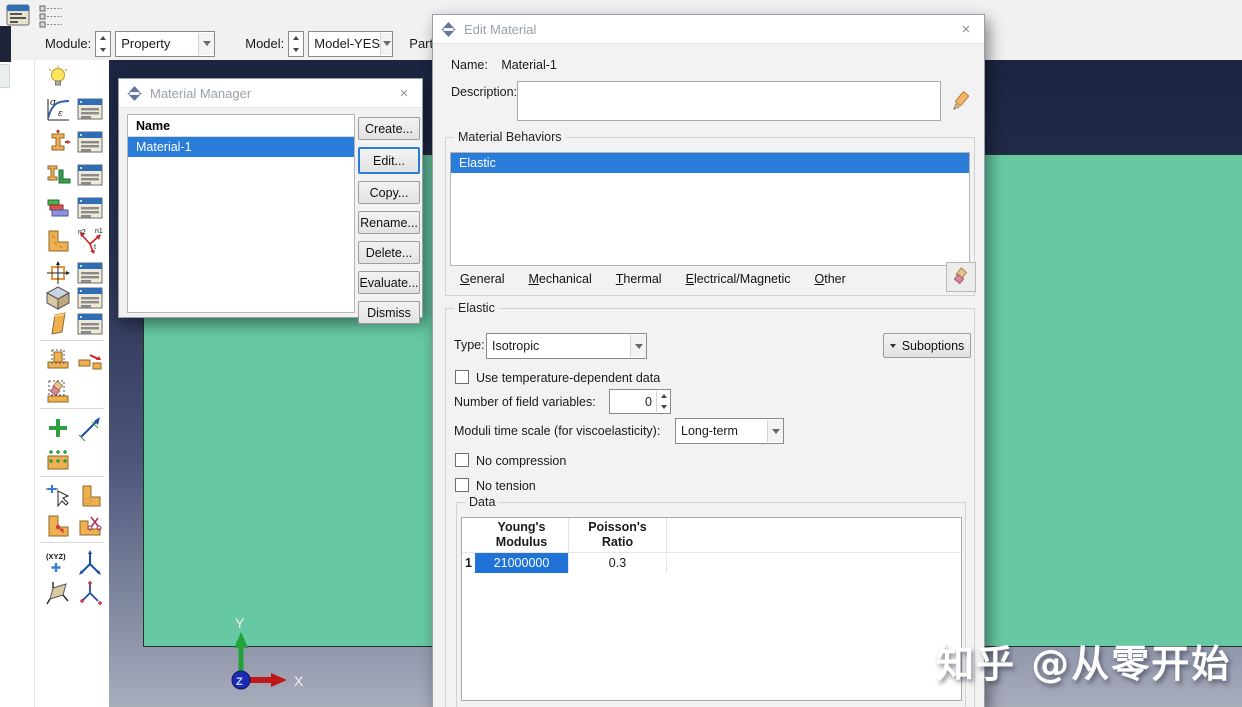 The width and height of the screenshot is (1242, 707). Describe the element at coordinates (90, 324) in the screenshot. I see `skin-manager-icon` at that location.